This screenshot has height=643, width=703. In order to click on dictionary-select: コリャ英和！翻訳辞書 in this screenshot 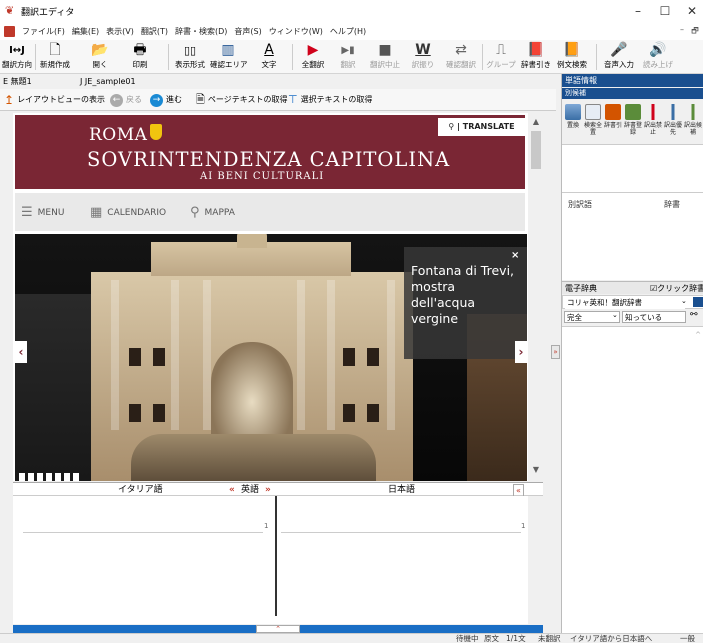, I will do `click(625, 303)`.